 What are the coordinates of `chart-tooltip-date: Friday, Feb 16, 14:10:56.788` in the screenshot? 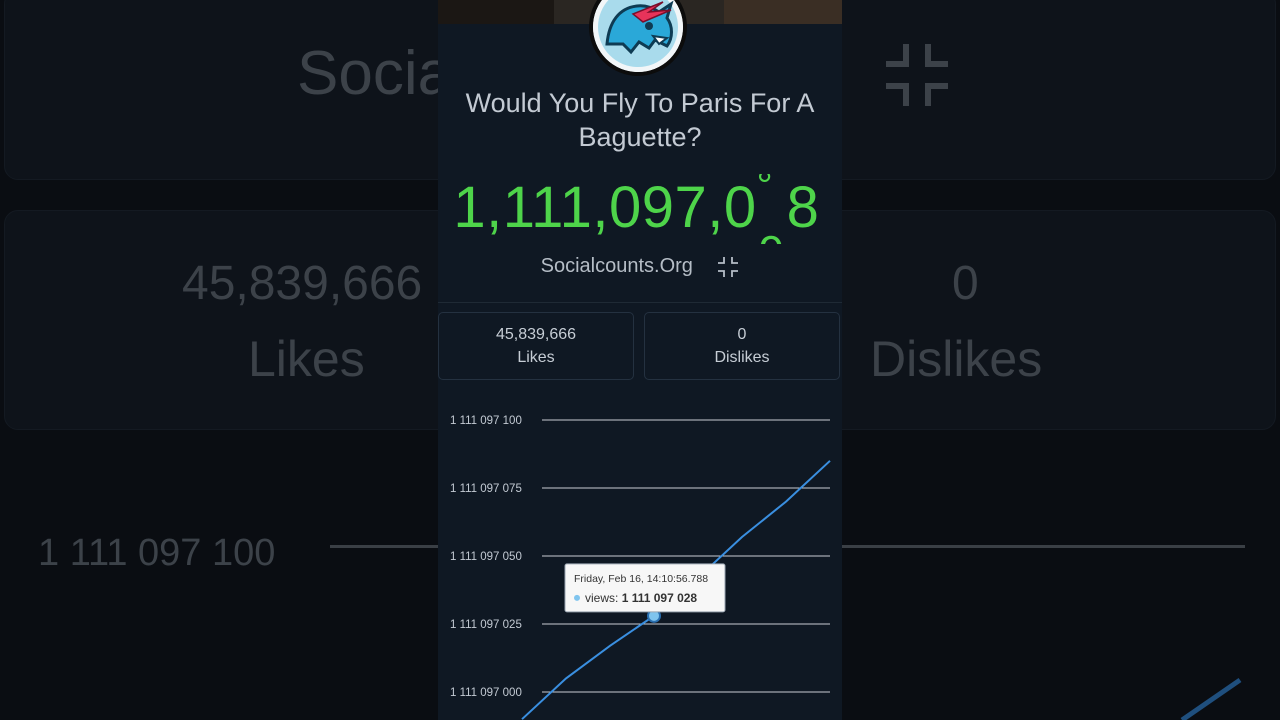 It's located at (641, 579).